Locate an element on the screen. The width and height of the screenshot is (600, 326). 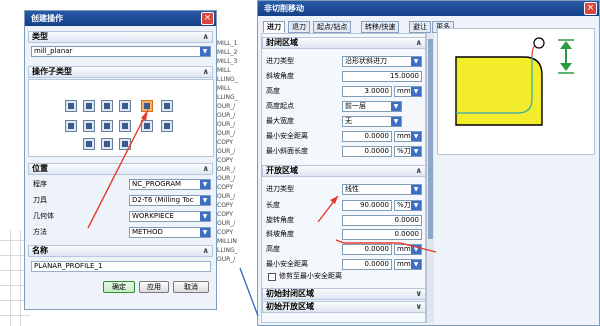
open-length-unit-select: %刀具 ▼ is located at coordinates (408, 205).